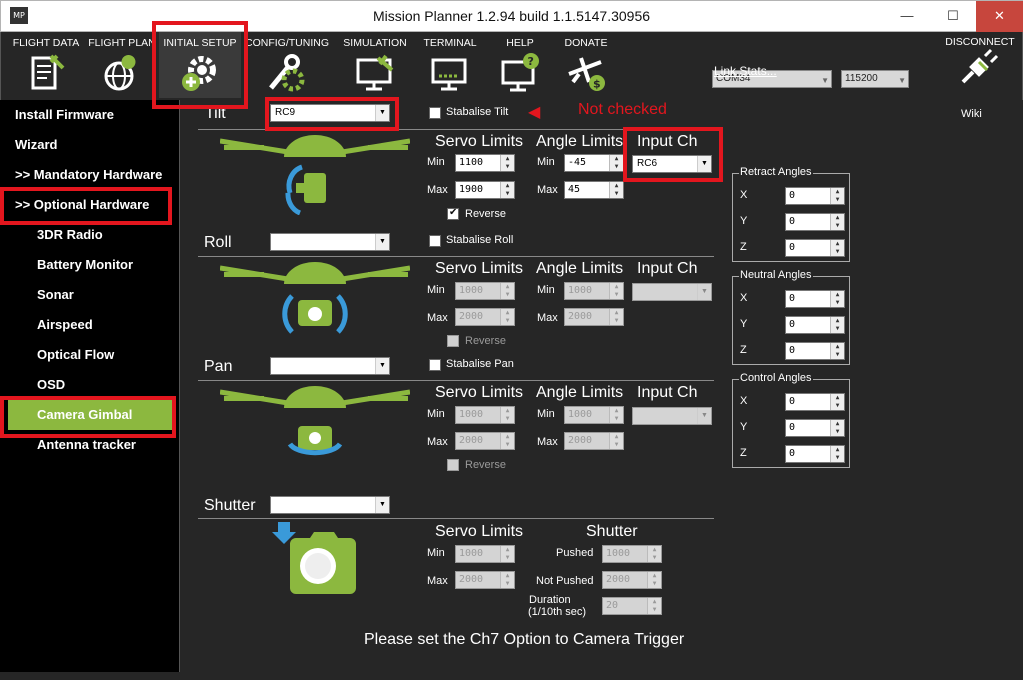 This screenshot has width=1023, height=680. What do you see at coordinates (90, 415) in the screenshot?
I see `sidebar-item-camera-gimbal: Camera Gimbal` at bounding box center [90, 415].